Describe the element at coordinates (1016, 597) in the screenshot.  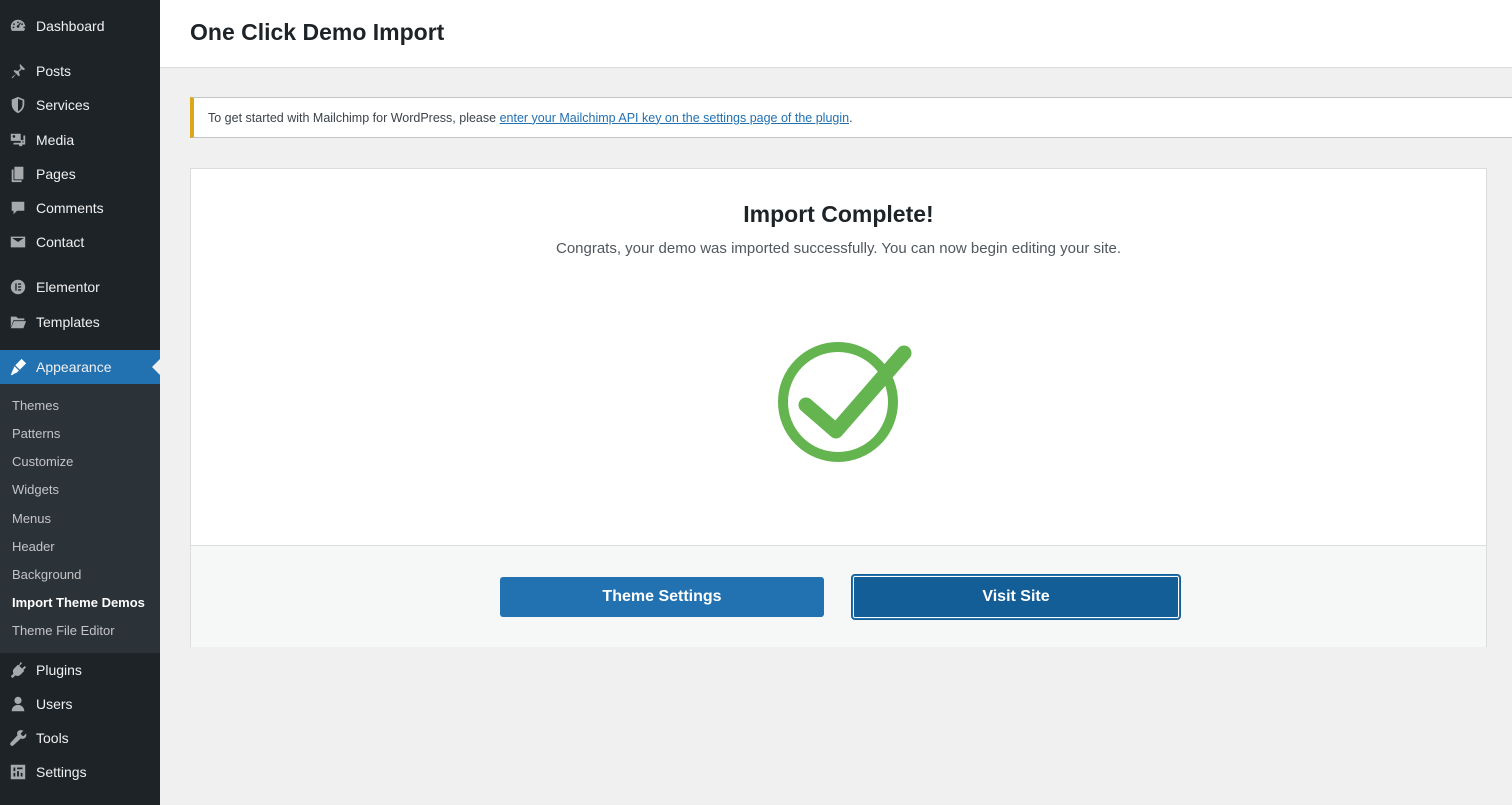
I see `visit-site-button: Visit Site` at that location.